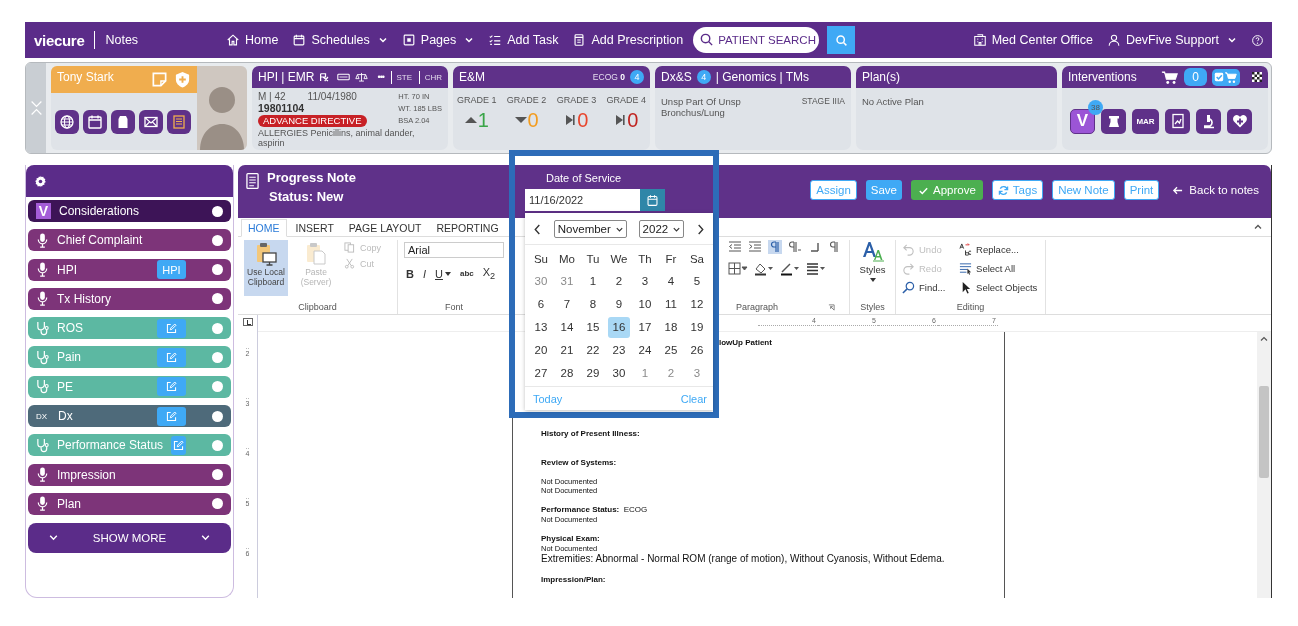 The height and width of the screenshot is (626, 1298). Describe the element at coordinates (467, 228) in the screenshot. I see `ribbon-tab: REPORTING` at that location.